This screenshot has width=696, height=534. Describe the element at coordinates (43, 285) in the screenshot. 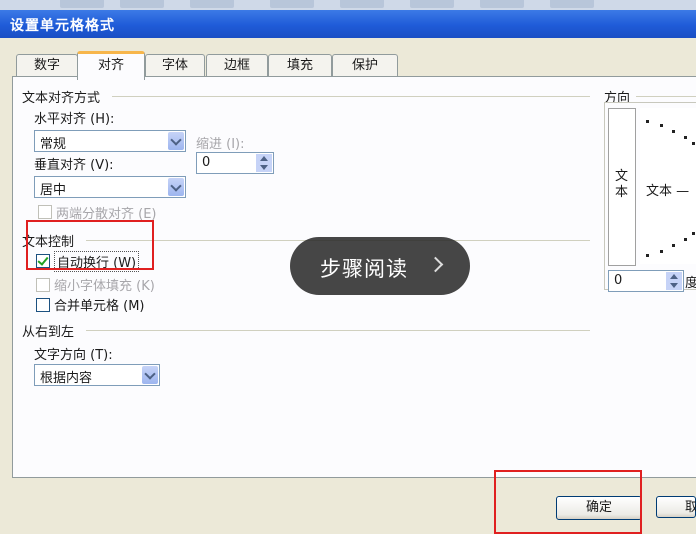

I see `shrink-to-fit-checkbox` at that location.